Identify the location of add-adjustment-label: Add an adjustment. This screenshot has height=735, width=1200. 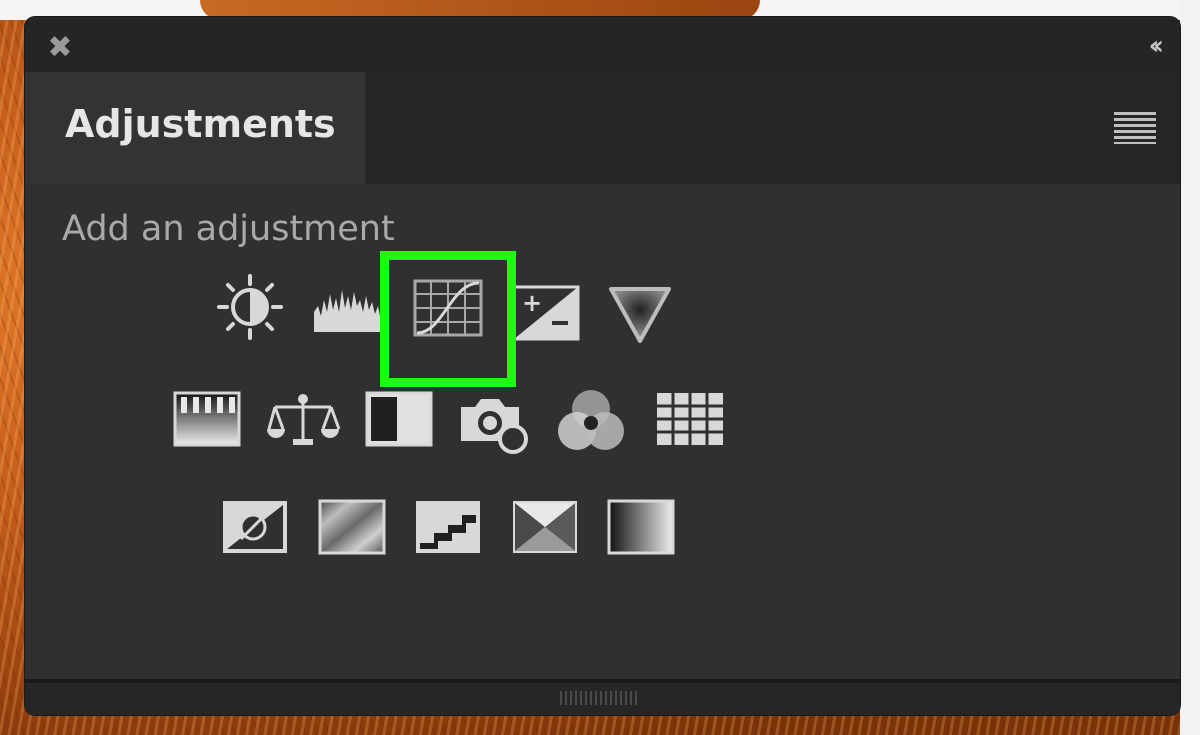
(228, 229).